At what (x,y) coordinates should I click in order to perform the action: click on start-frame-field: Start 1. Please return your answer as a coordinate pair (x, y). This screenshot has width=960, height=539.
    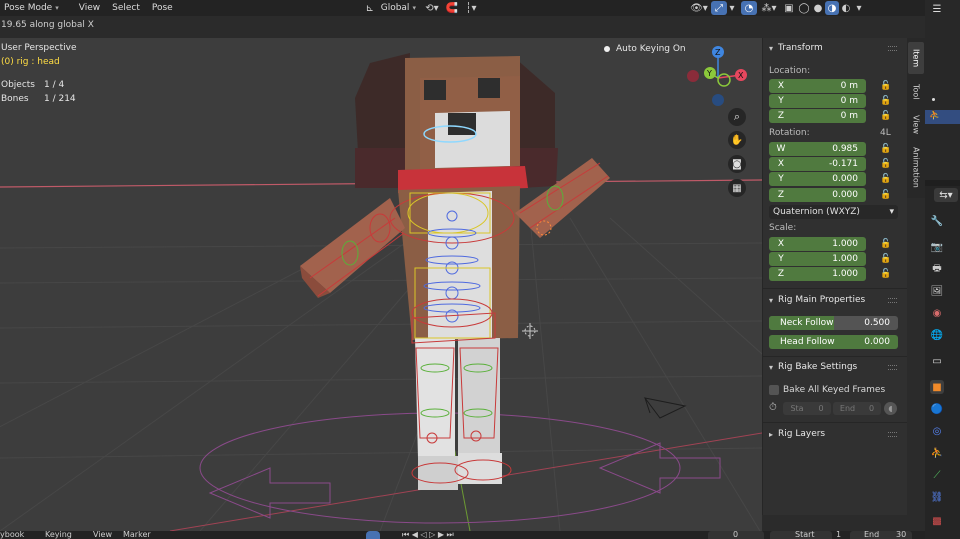
    Looking at the image, I should click on (805, 535).